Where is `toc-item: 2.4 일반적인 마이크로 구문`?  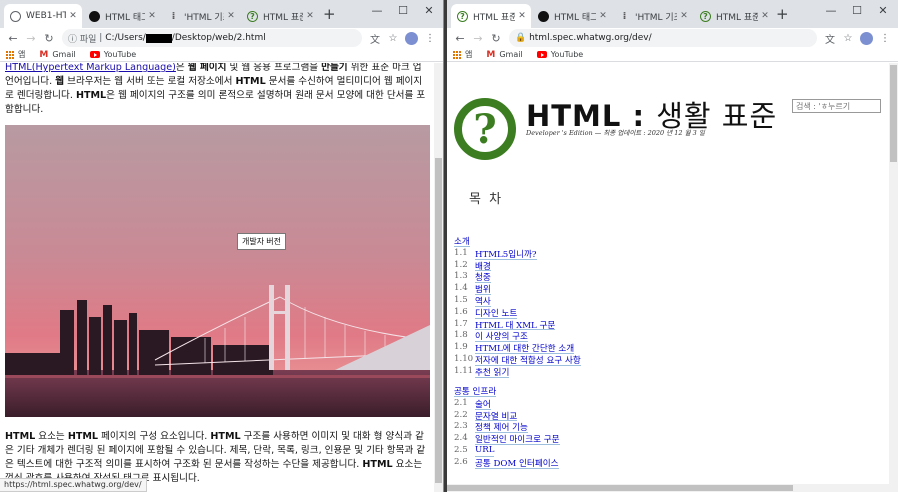 toc-item: 2.4 일반적인 마이크로 구문 is located at coordinates (507, 439).